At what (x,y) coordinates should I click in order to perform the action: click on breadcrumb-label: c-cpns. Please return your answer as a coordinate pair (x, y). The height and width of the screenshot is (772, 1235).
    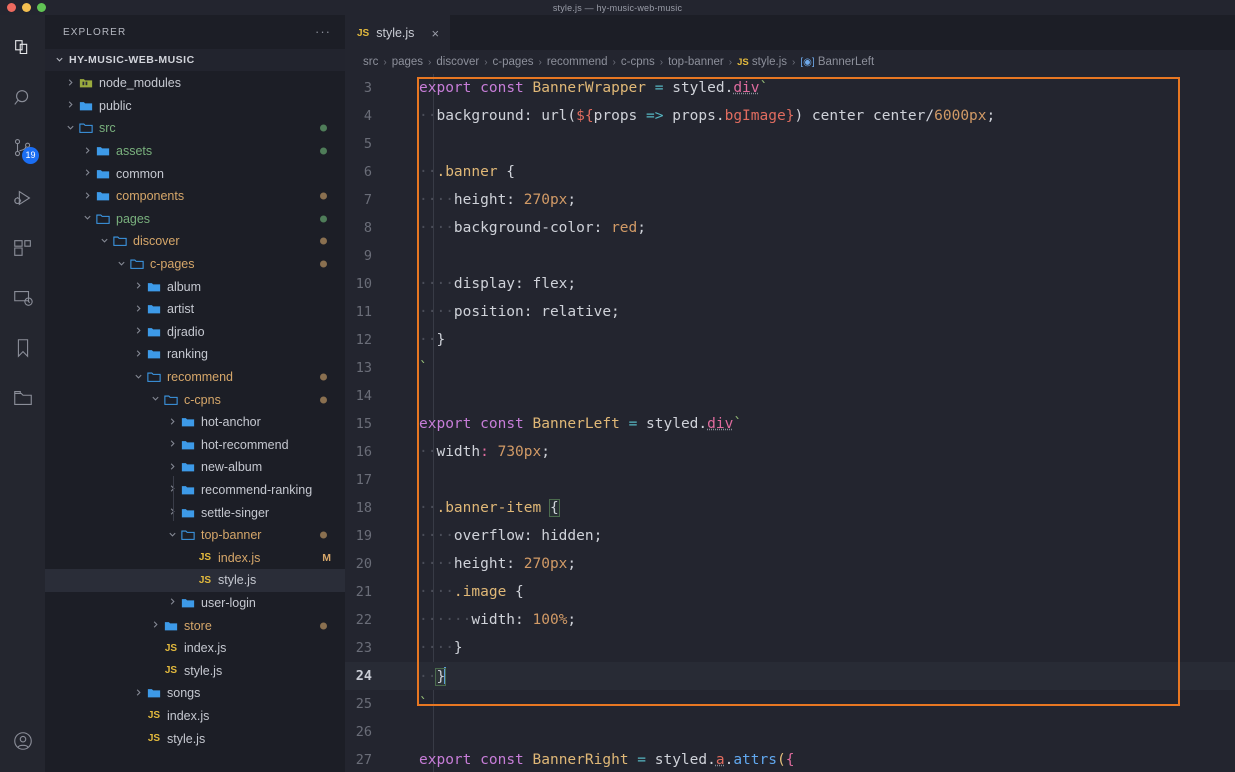
    Looking at the image, I should click on (637, 62).